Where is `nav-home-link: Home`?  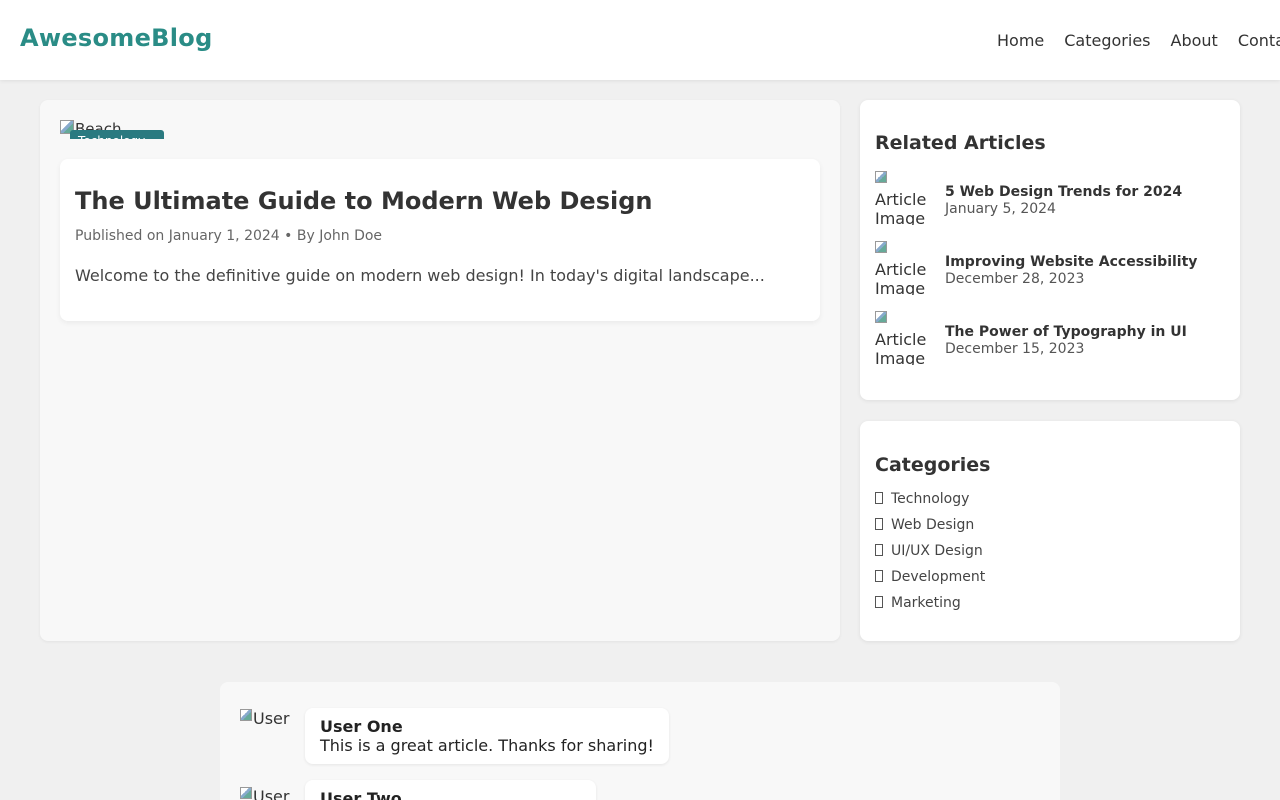
nav-home-link: Home is located at coordinates (1020, 40).